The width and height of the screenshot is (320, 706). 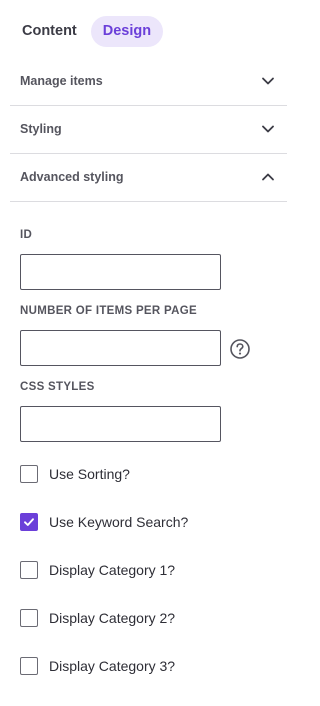 I want to click on chevron-up-icon, so click(x=268, y=177).